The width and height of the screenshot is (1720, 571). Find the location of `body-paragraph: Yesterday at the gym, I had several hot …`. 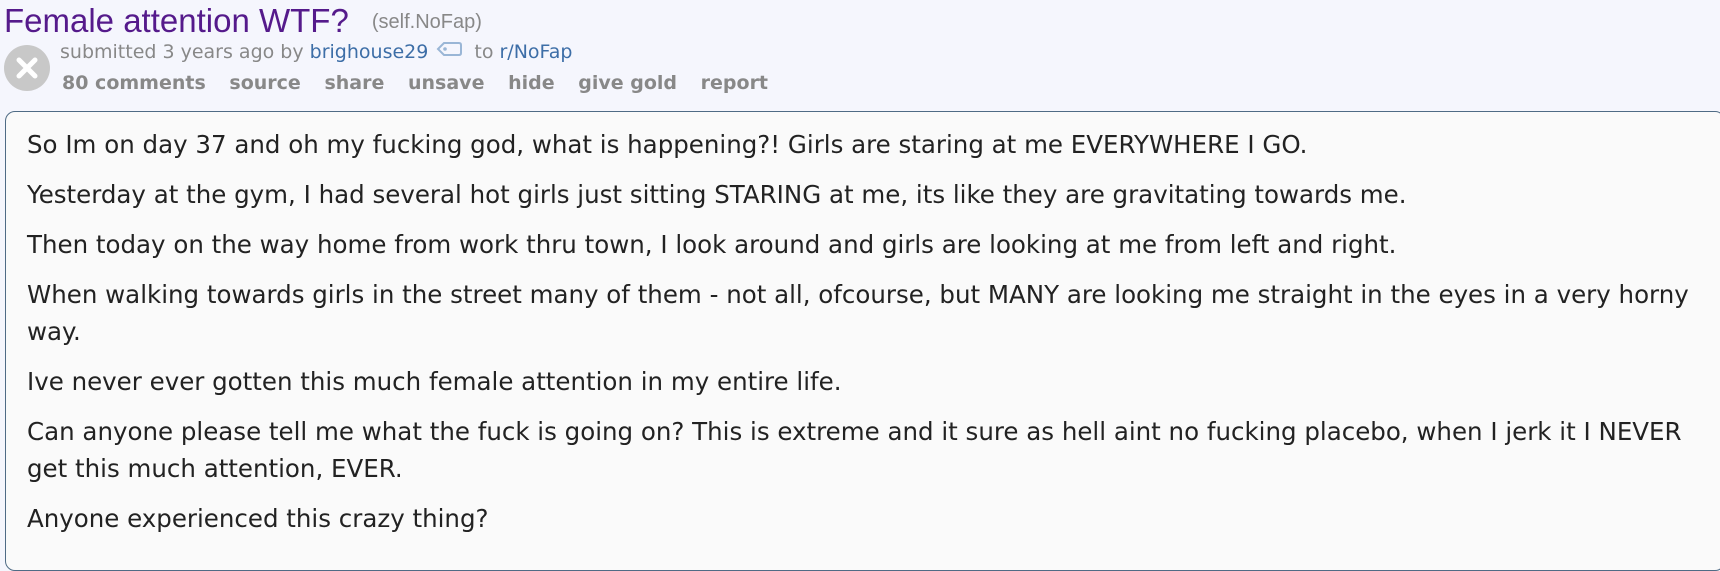

body-paragraph: Yesterday at the gym, I had several hot … is located at coordinates (717, 194).